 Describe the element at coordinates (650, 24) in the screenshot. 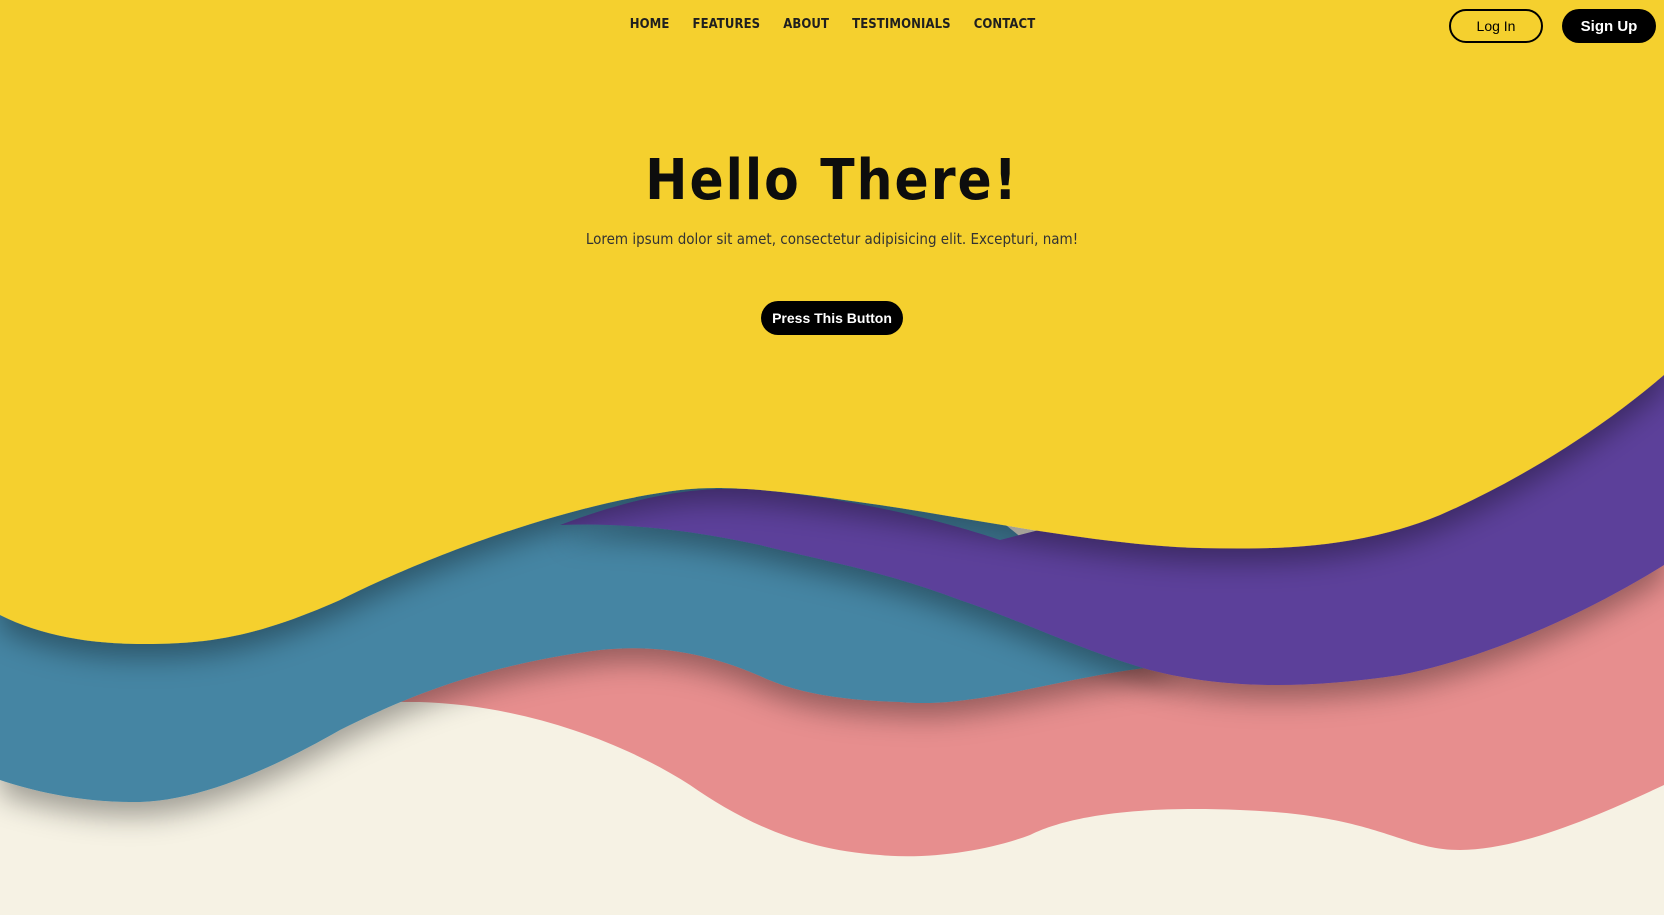

I see `nav-link-home: HOME` at that location.